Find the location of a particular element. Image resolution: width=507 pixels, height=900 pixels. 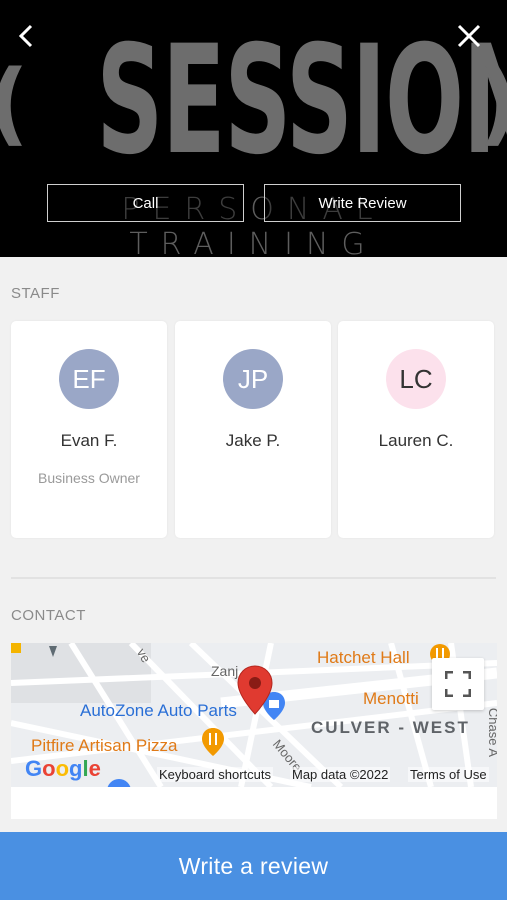

staff-name: Evan F. is located at coordinates (89, 440).